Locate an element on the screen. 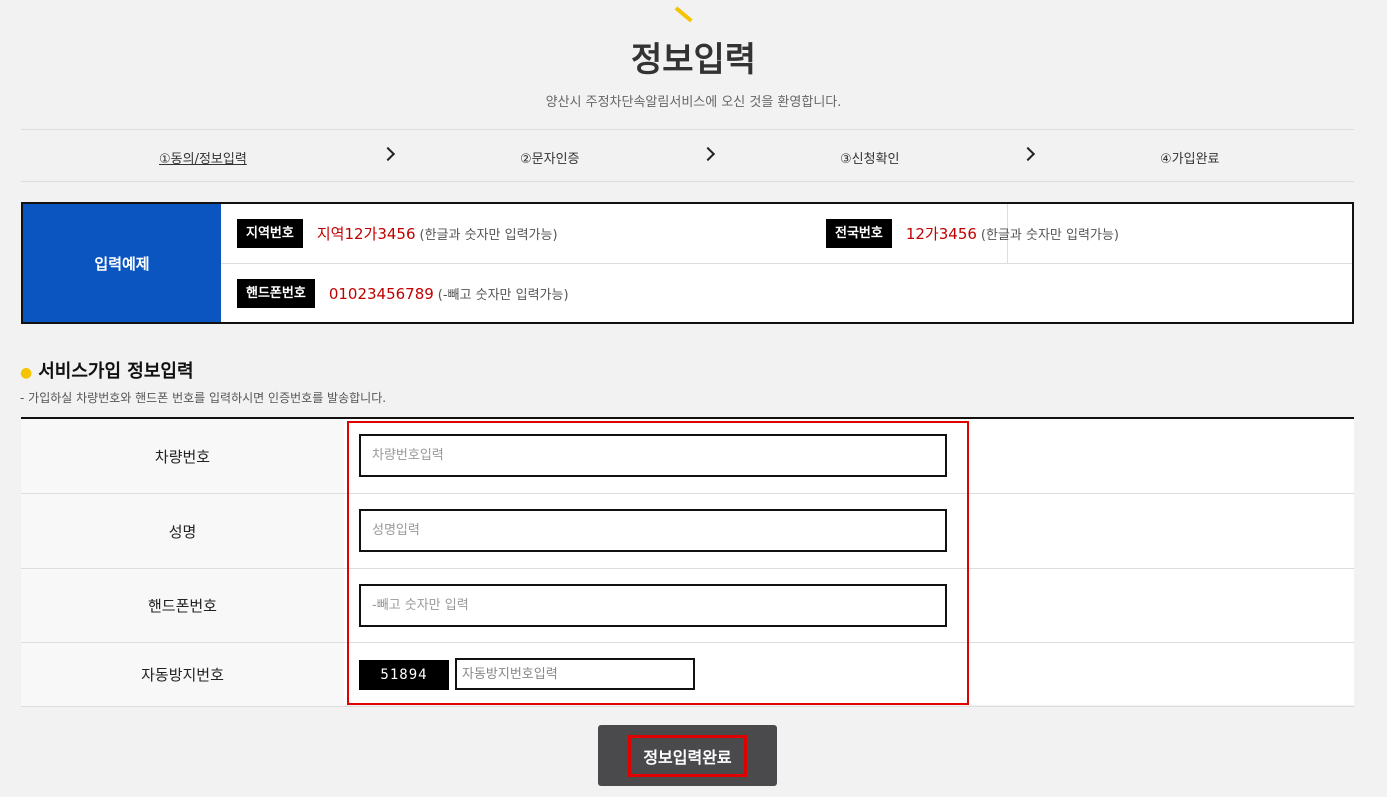 Image resolution: width=1387 pixels, height=797 pixels. captcha-input is located at coordinates (575, 674).